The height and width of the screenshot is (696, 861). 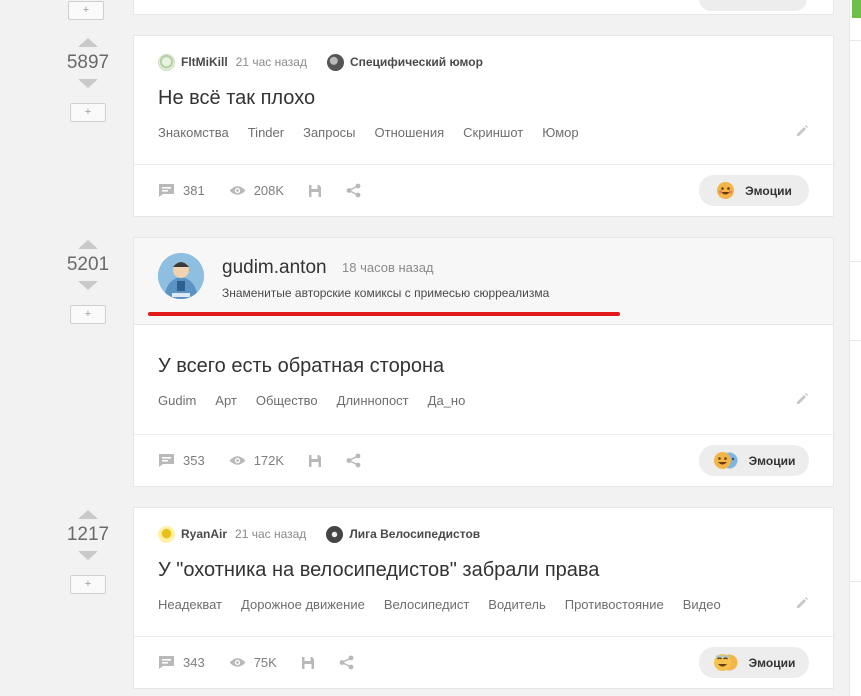 What do you see at coordinates (194, 190) in the screenshot?
I see `comments-count: 381` at bounding box center [194, 190].